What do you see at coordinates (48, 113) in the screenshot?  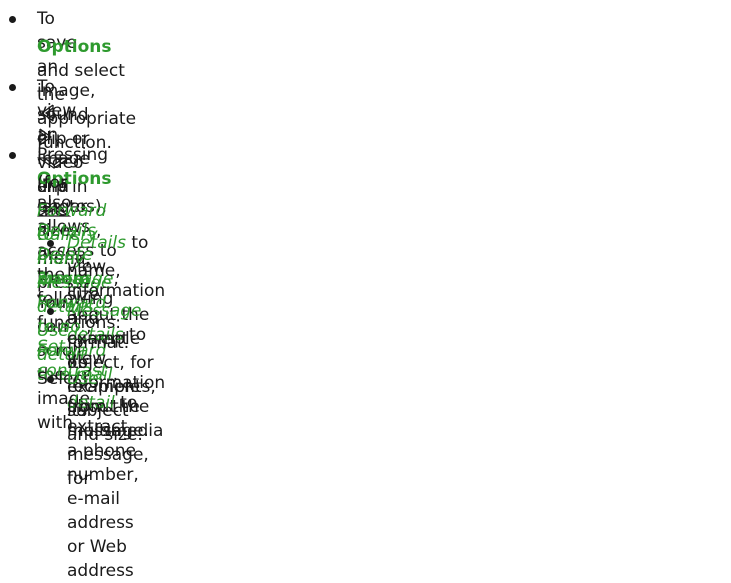 I see `scroll-left-icon` at bounding box center [48, 113].